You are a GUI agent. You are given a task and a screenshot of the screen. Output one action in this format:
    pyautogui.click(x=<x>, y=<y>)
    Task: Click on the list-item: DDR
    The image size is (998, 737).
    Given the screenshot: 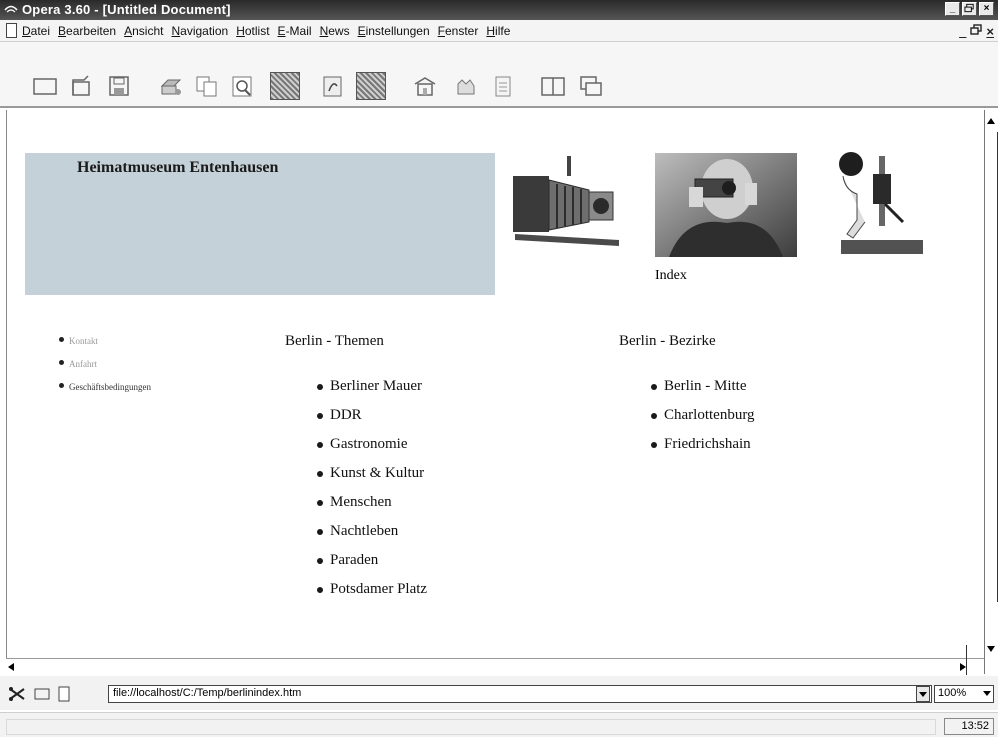 What is the action you would take?
    pyautogui.click(x=372, y=415)
    